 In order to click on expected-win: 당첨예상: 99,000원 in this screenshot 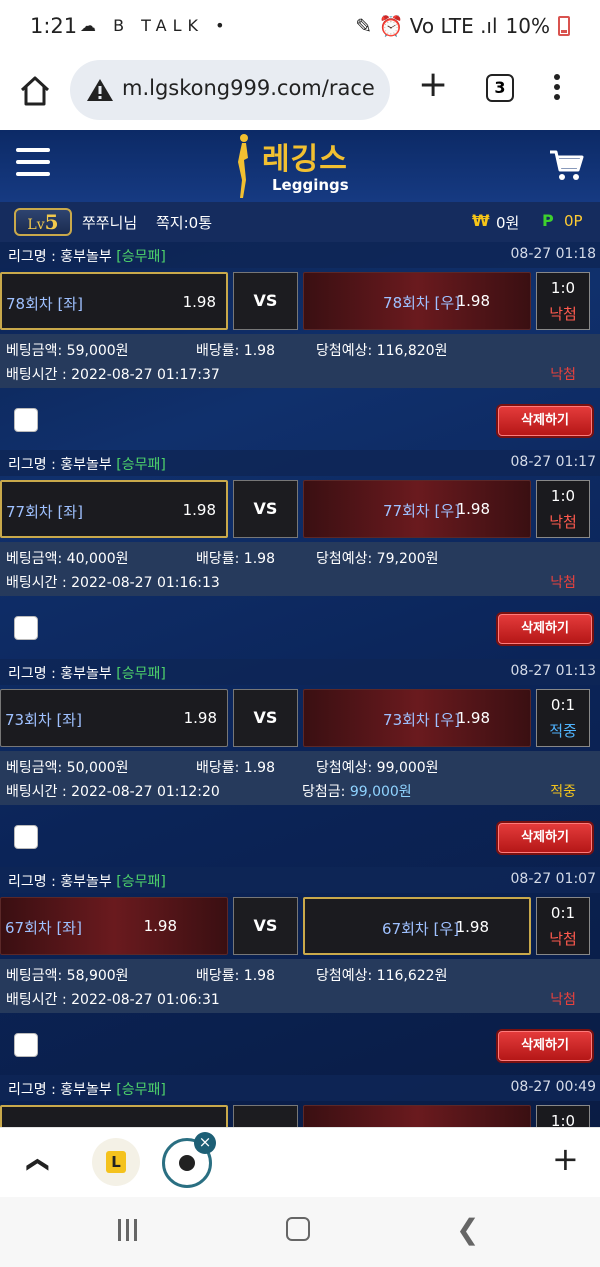, I will do `click(377, 768)`.